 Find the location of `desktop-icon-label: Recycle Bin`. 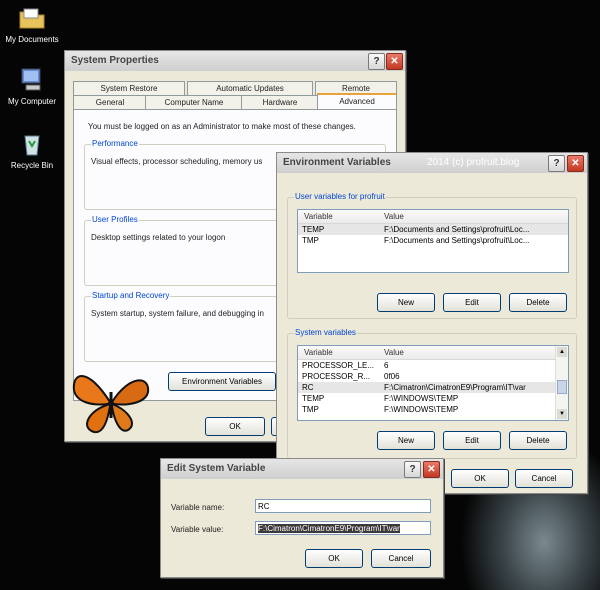

desktop-icon-label: Recycle Bin is located at coordinates (32, 165).